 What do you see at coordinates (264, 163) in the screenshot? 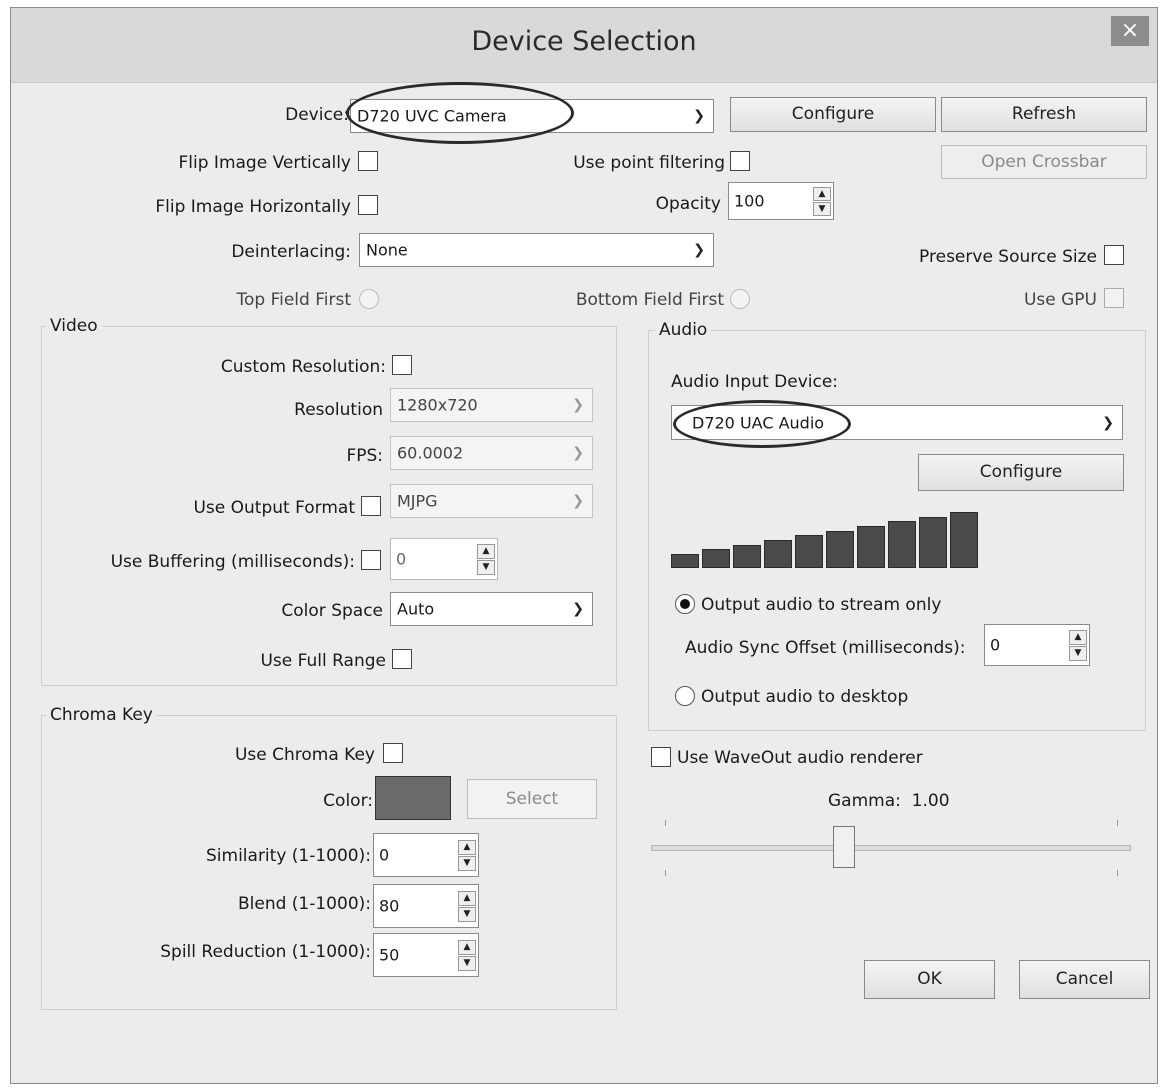
I see `flip-vertical-label: Flip Image Vertically` at bounding box center [264, 163].